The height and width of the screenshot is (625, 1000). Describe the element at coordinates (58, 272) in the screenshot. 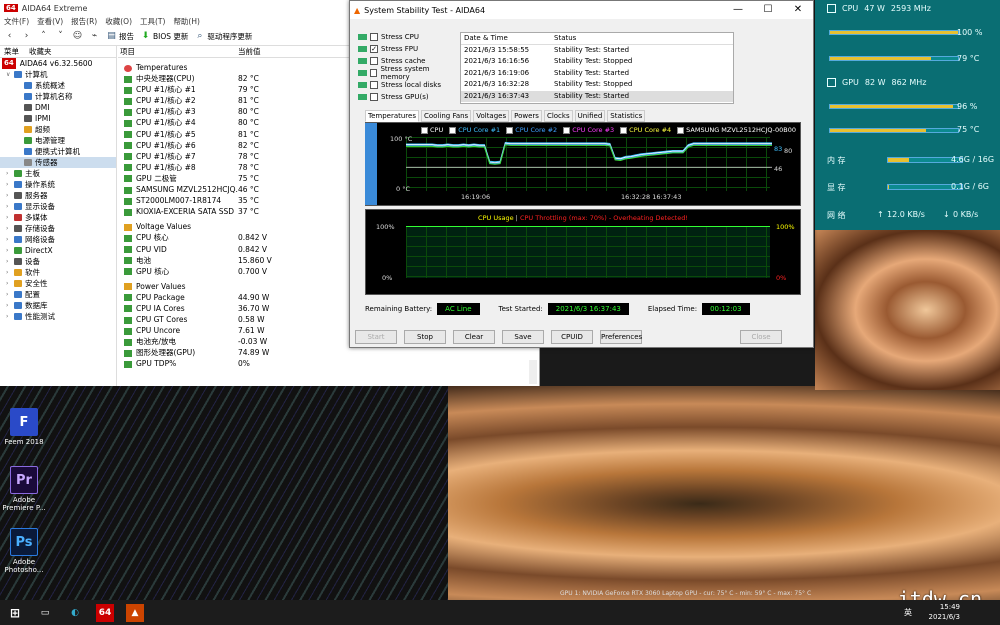

I see `tree-item: › 软件` at that location.